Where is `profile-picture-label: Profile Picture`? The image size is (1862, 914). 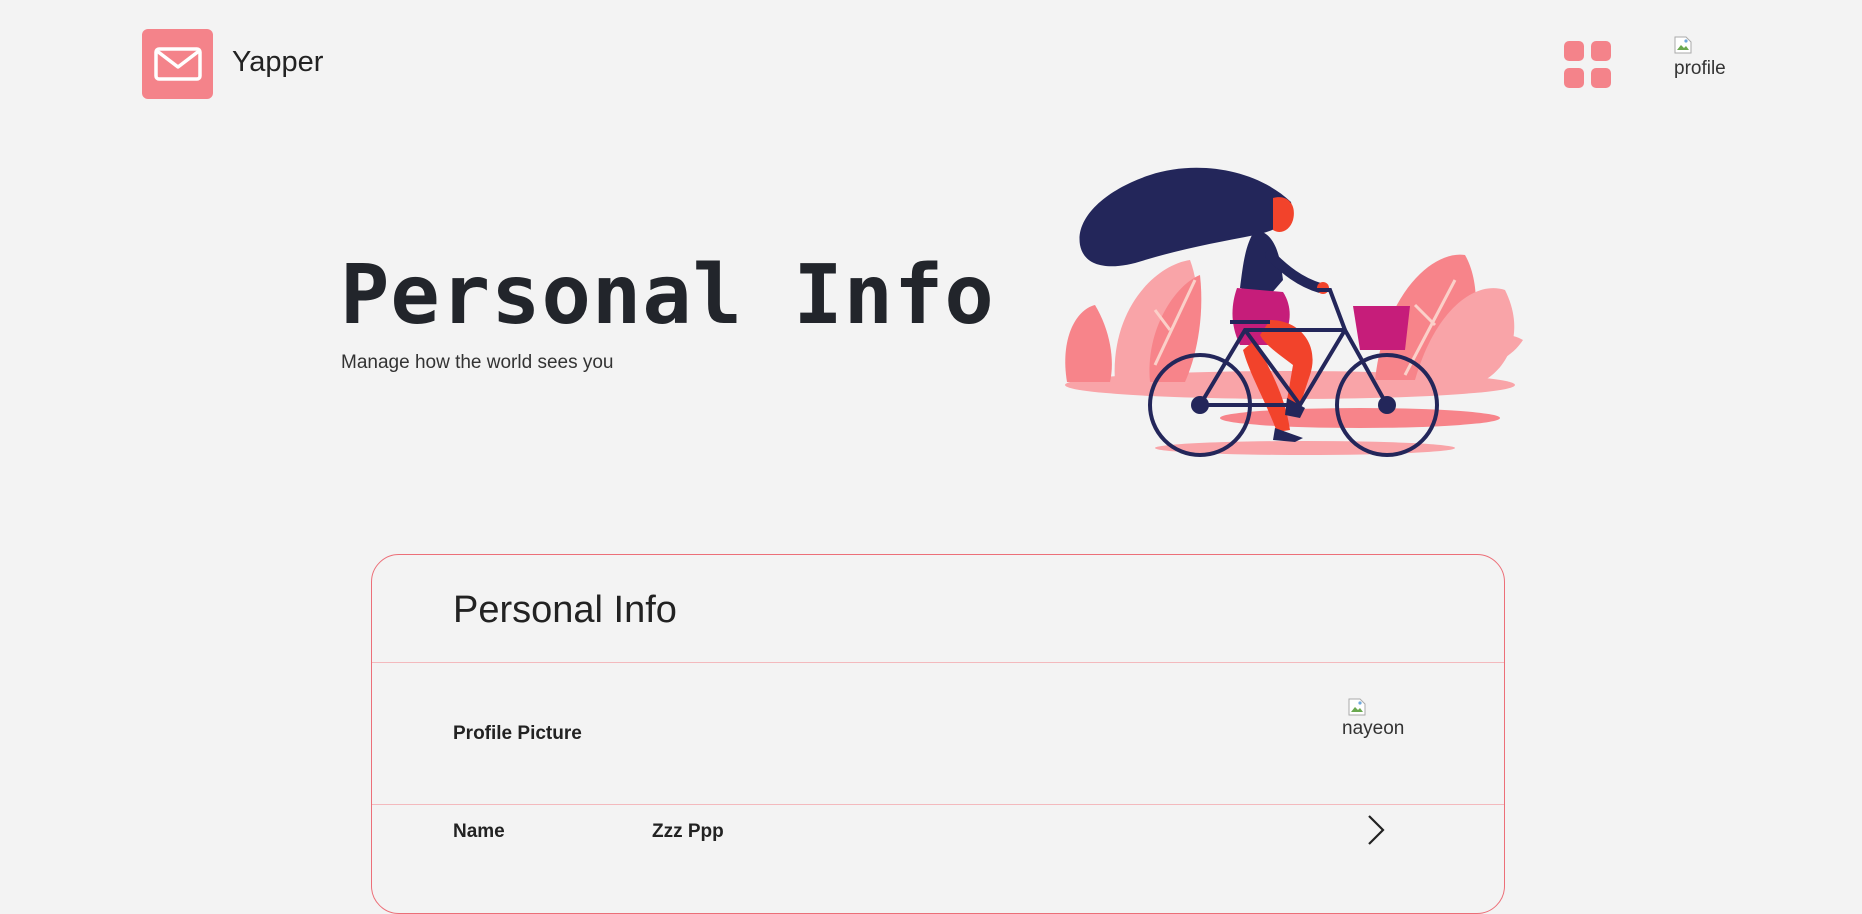 profile-picture-label: Profile Picture is located at coordinates (517, 733).